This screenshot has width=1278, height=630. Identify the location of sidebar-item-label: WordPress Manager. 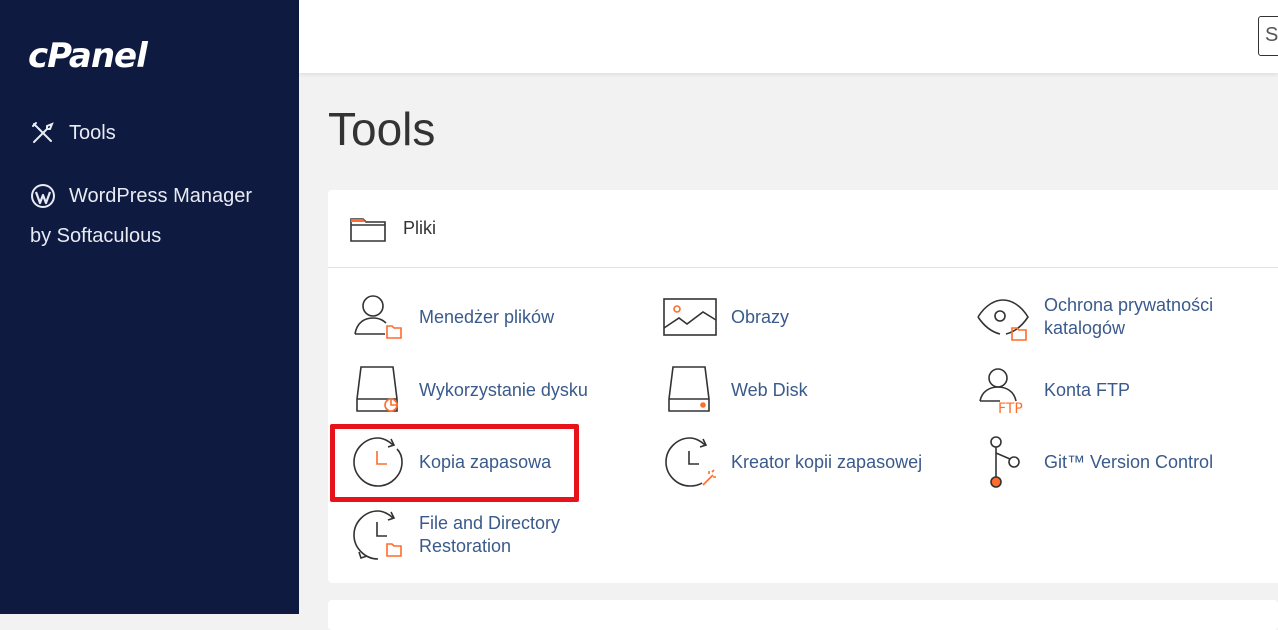
(161, 196).